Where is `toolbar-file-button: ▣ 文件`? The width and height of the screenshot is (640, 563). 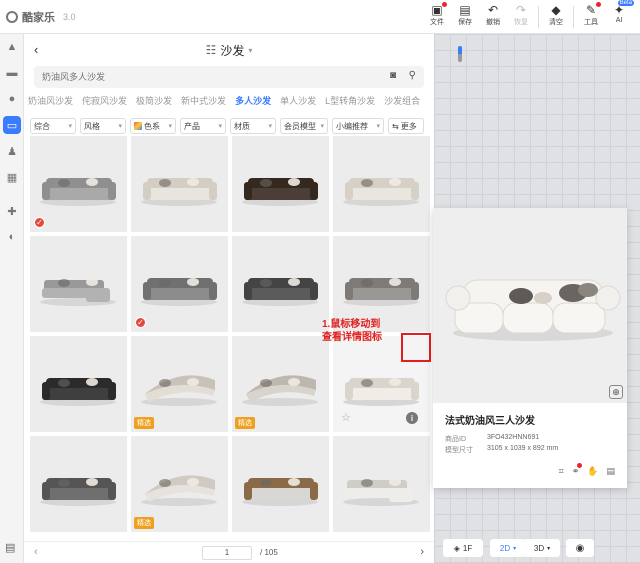 toolbar-file-button: ▣ 文件 is located at coordinates (437, 15).